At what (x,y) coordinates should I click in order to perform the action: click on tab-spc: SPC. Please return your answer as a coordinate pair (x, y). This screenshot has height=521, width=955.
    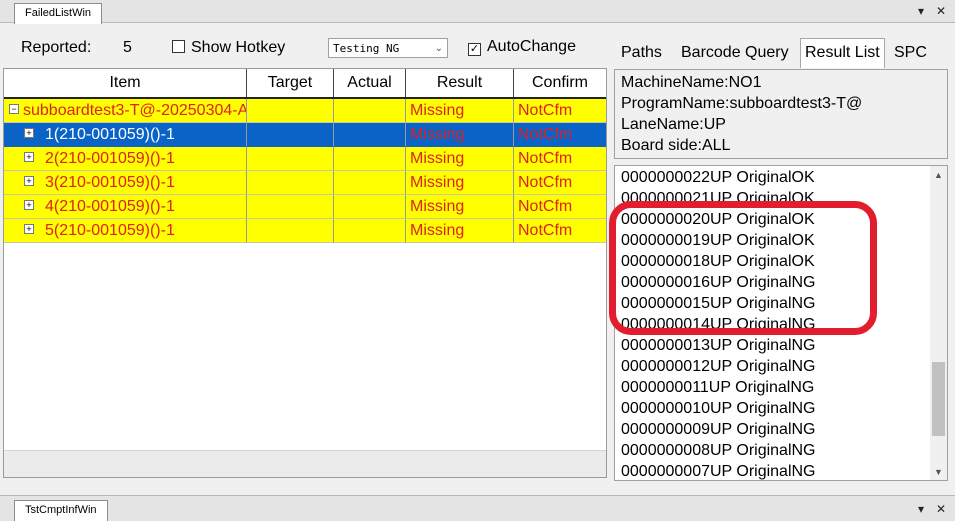
    Looking at the image, I should click on (910, 53).